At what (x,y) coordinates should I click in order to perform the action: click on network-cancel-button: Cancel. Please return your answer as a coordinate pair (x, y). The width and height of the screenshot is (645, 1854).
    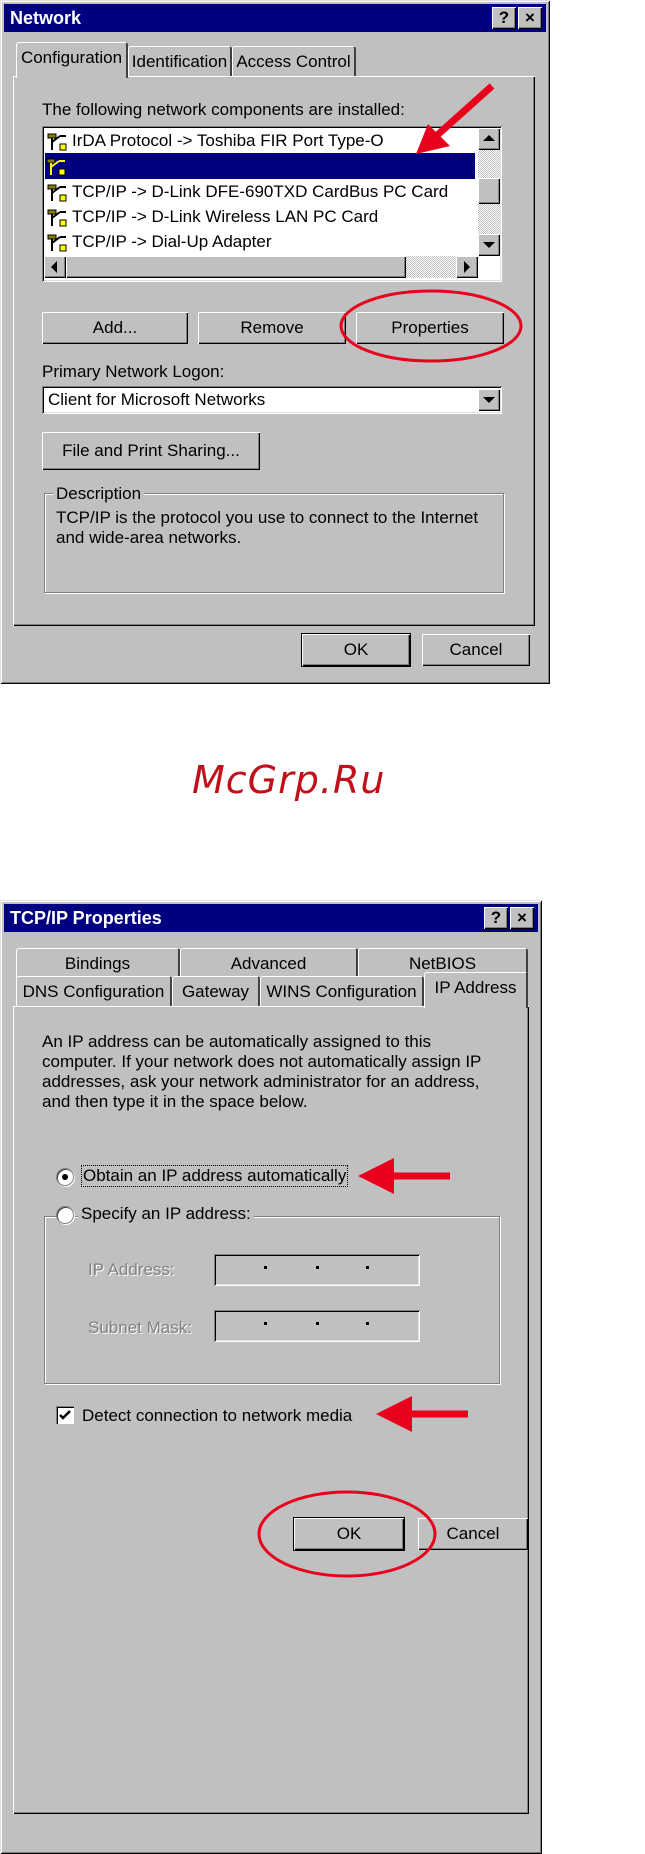
    Looking at the image, I should click on (476, 650).